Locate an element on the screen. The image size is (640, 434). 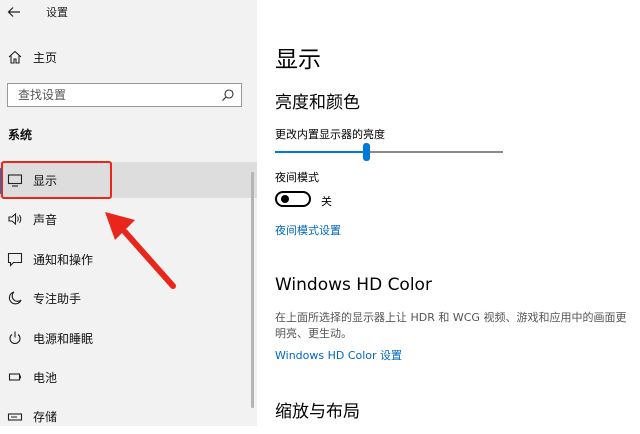
notification-icon is located at coordinates (15, 259).